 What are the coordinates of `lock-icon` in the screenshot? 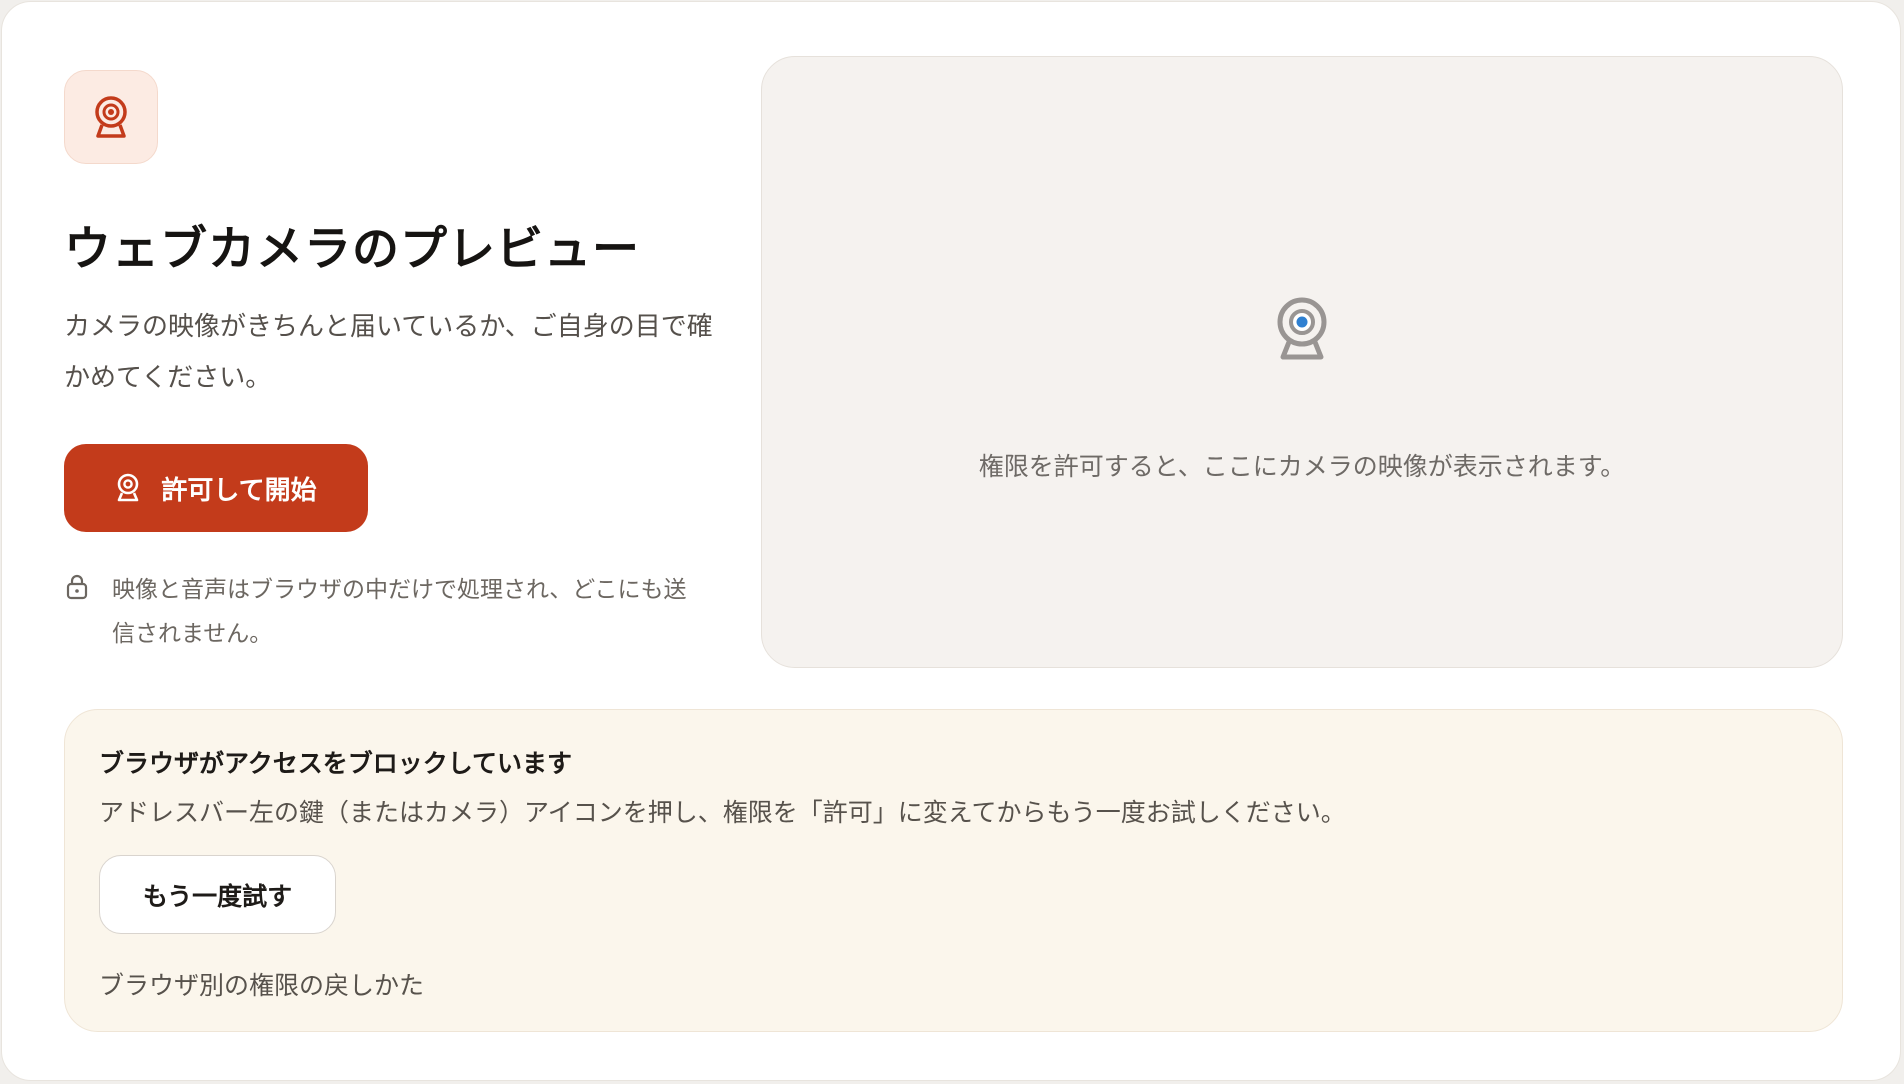 It's located at (77, 587).